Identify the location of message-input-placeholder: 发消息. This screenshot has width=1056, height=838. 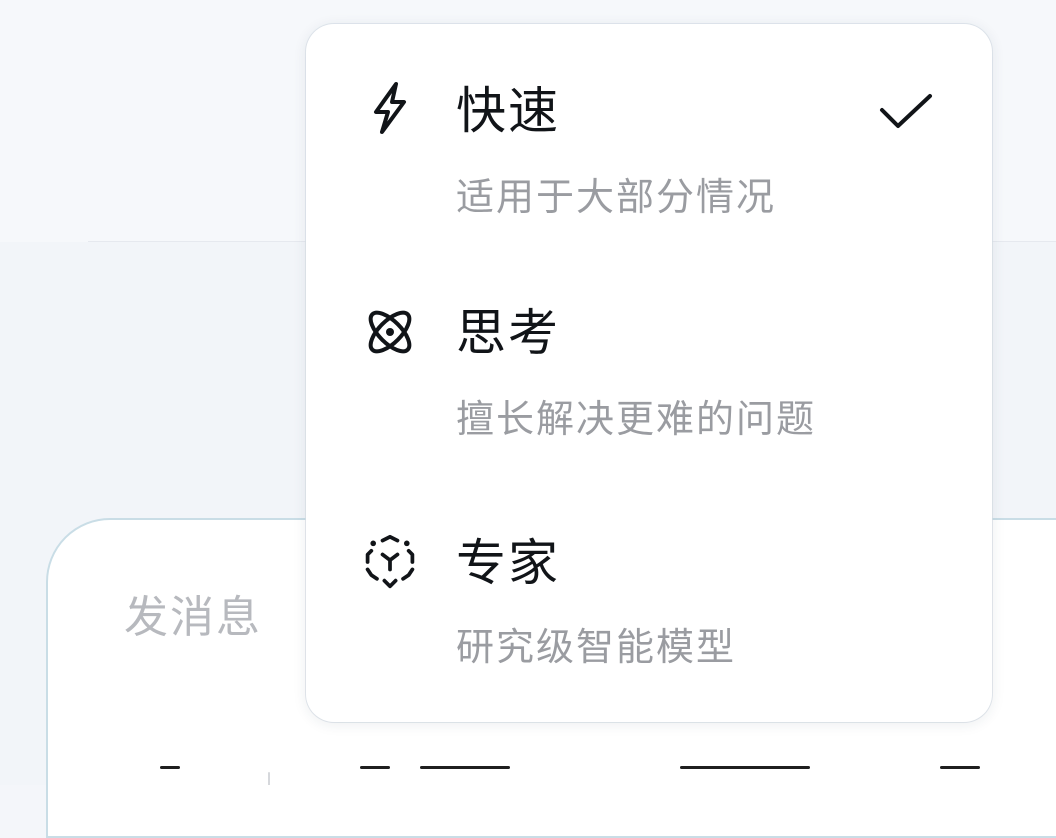
(193, 618).